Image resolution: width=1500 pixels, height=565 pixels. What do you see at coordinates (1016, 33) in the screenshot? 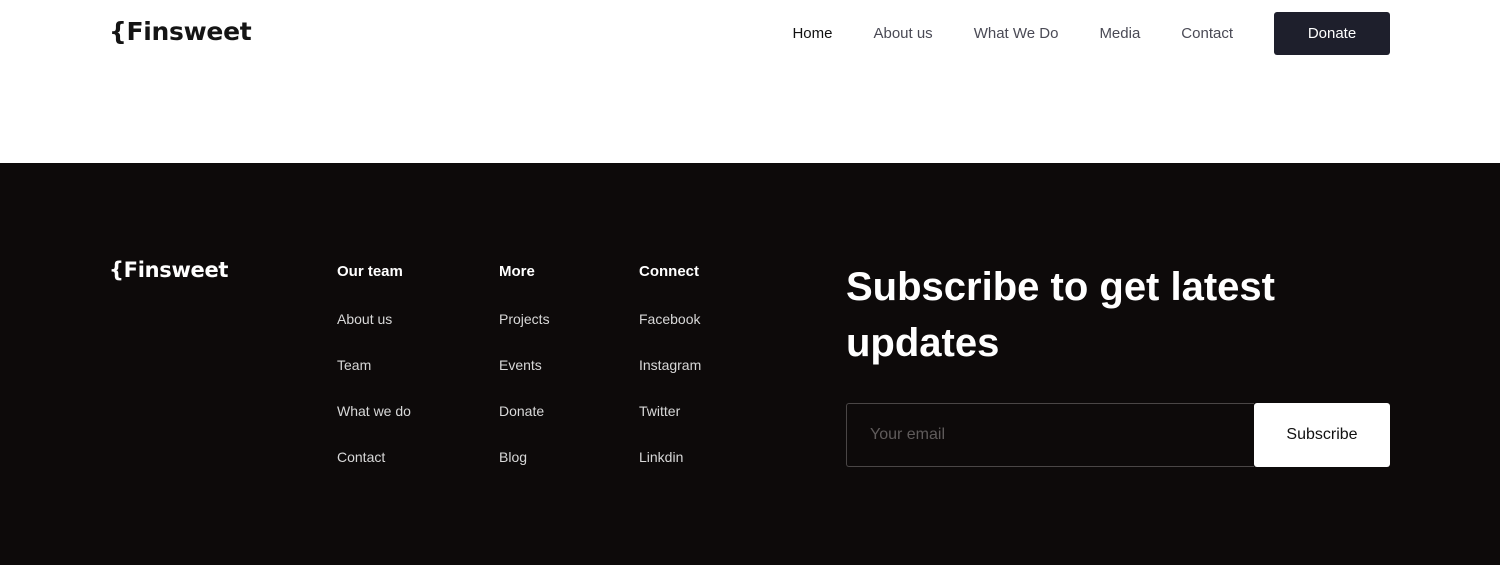
I see `nav-what-we-do: What We Do` at bounding box center [1016, 33].